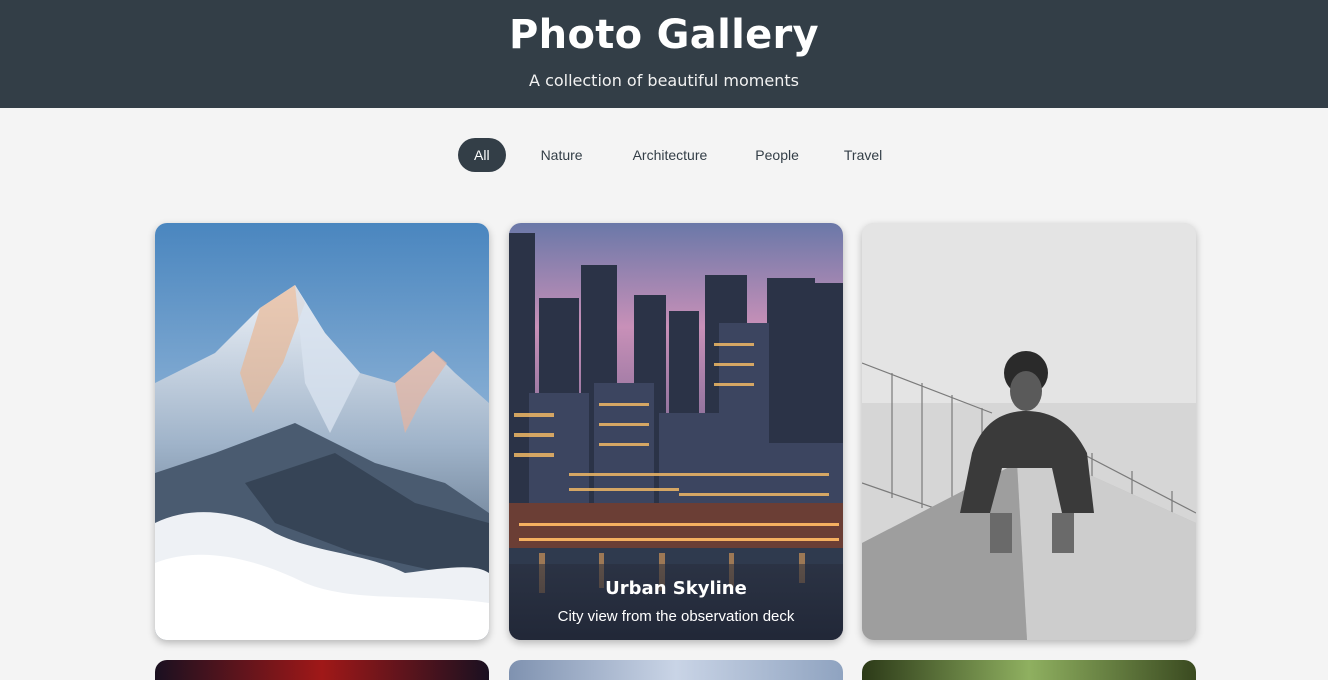 This screenshot has width=1328, height=680. I want to click on page-title: Photo Gallery, so click(664, 35).